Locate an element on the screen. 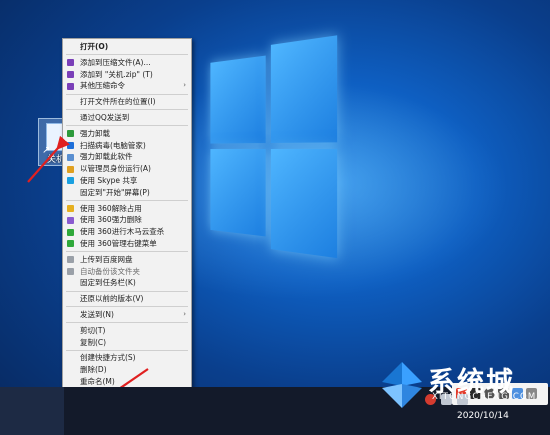 The height and width of the screenshot is (435, 550). menu-item-label: 固定到任务栏(K) is located at coordinates (108, 283).